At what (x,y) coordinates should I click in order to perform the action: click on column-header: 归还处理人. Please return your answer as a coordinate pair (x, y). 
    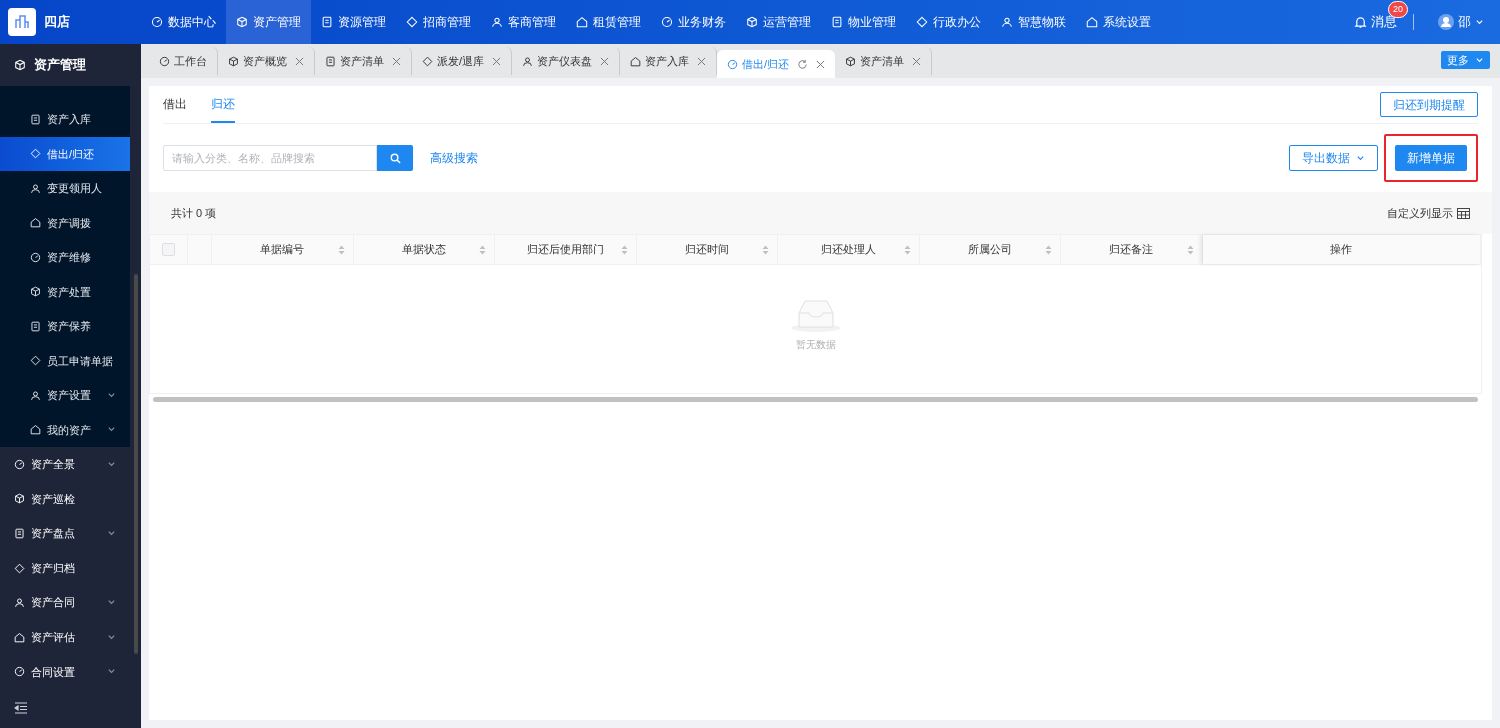
    Looking at the image, I should click on (849, 249).